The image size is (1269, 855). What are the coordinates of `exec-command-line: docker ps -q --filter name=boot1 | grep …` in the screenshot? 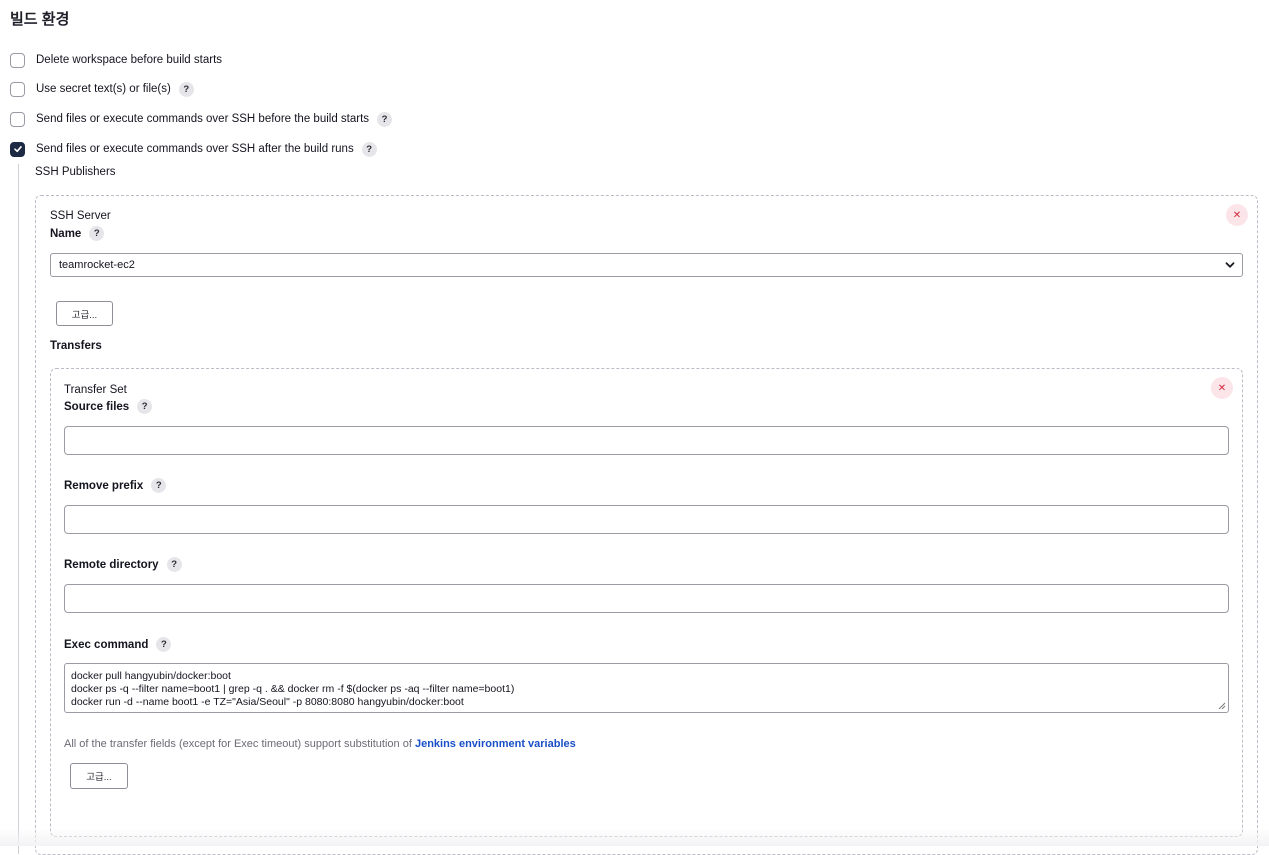 It's located at (293, 689).